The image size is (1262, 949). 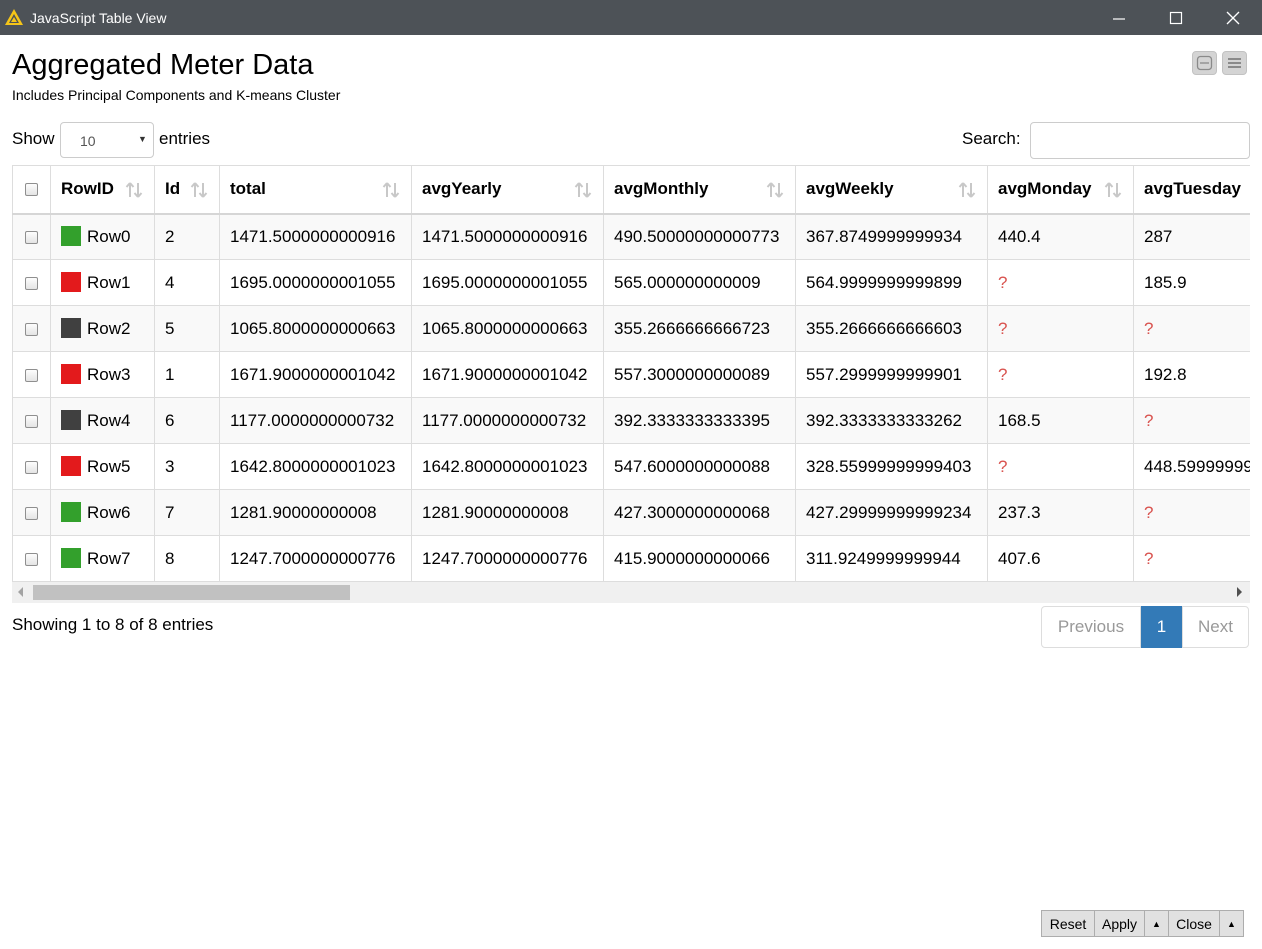 I want to click on cell-value: 565.000000000009, so click(x=687, y=282).